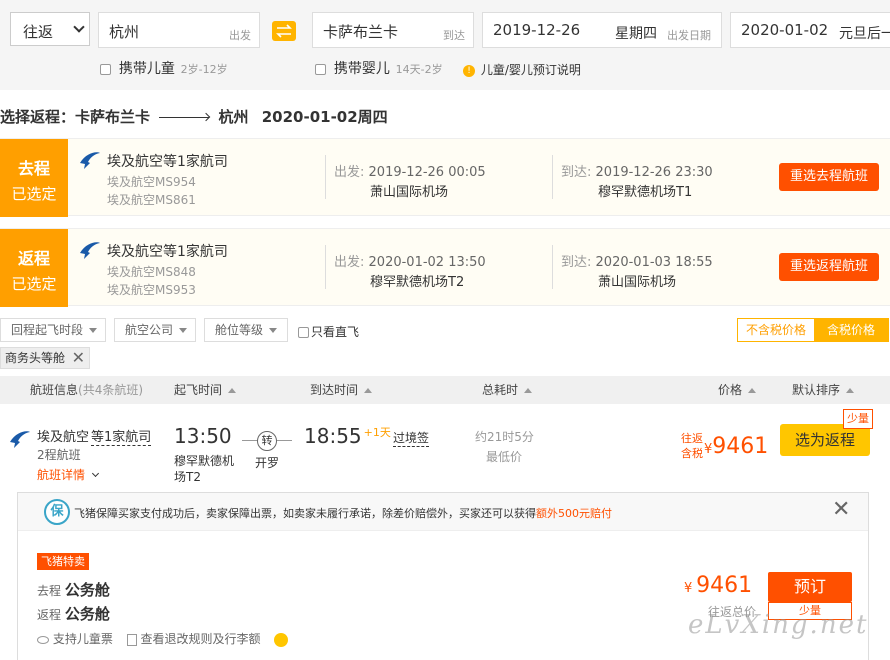  Describe the element at coordinates (43, 639) in the screenshot. I see `eye-icon` at that location.